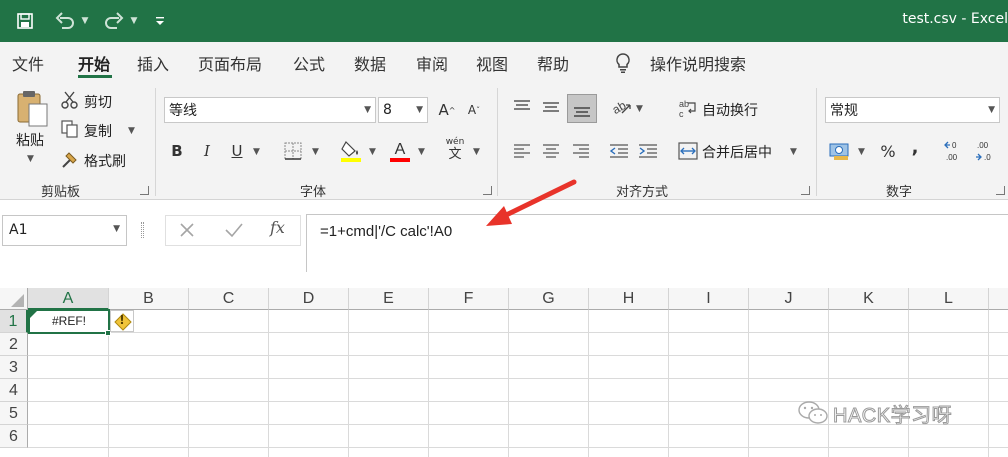 The width and height of the screenshot is (1008, 457). I want to click on name-box: A1 ▼, so click(64, 230).